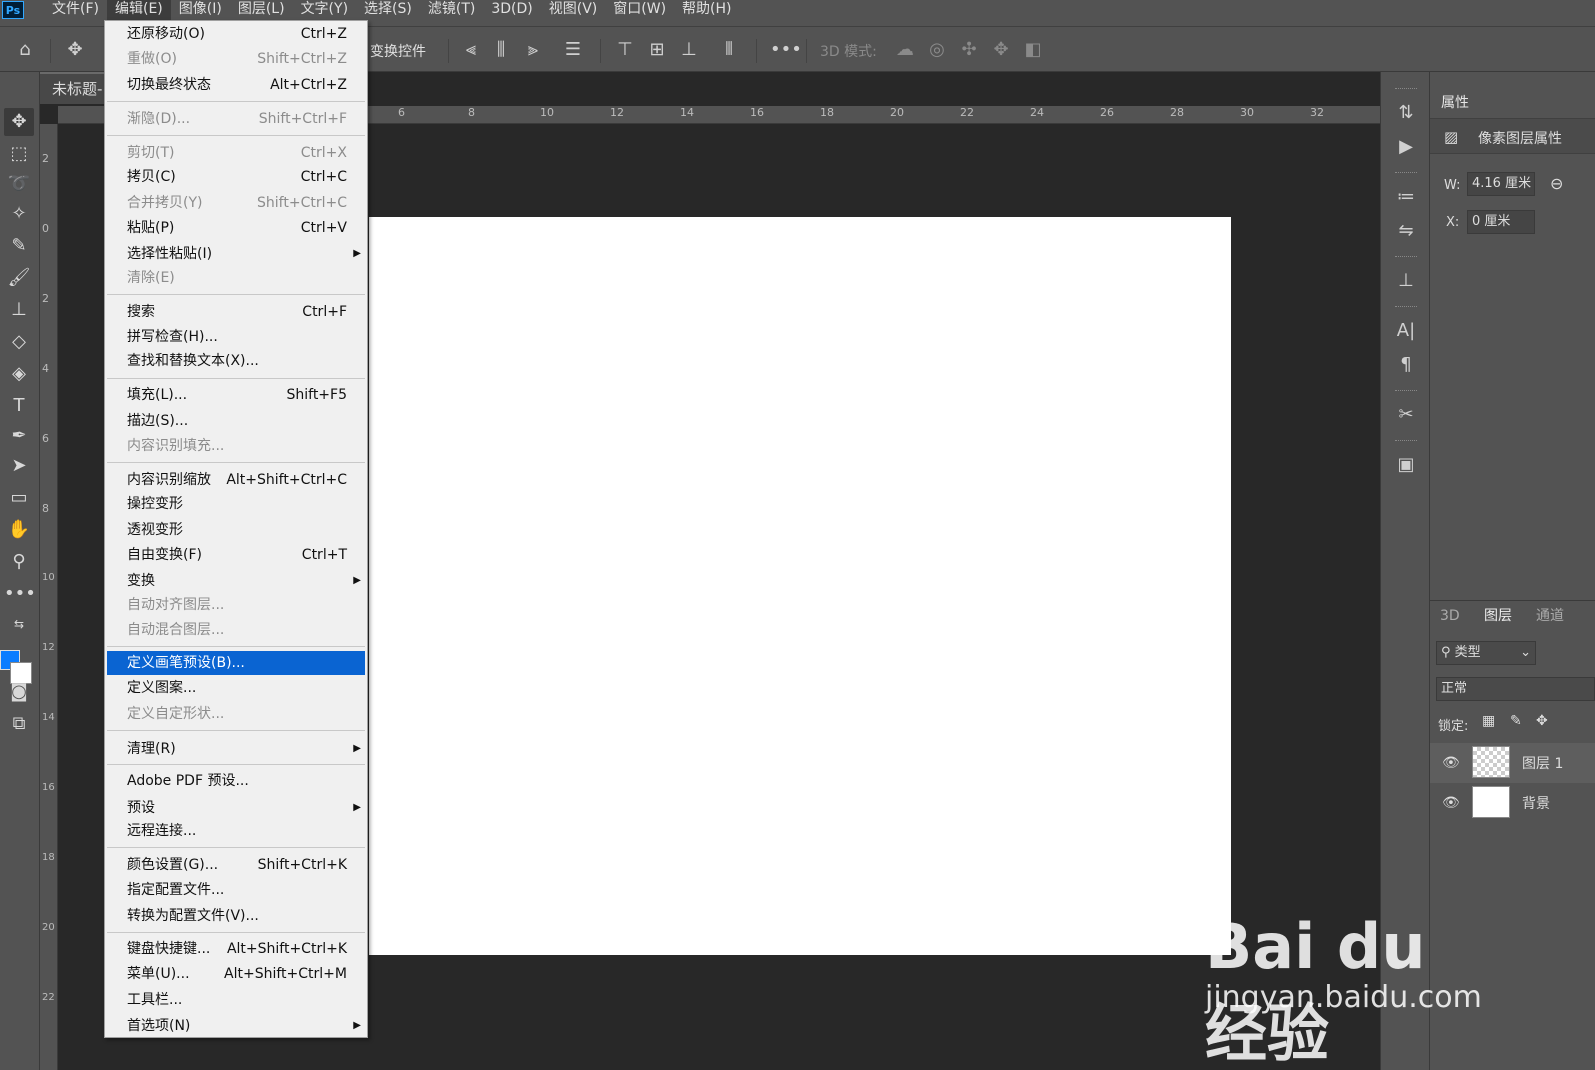 The image size is (1595, 1070). Describe the element at coordinates (236, 254) in the screenshot. I see `menu-item-paste-special: 选择性粘贴(I) ▶` at that location.